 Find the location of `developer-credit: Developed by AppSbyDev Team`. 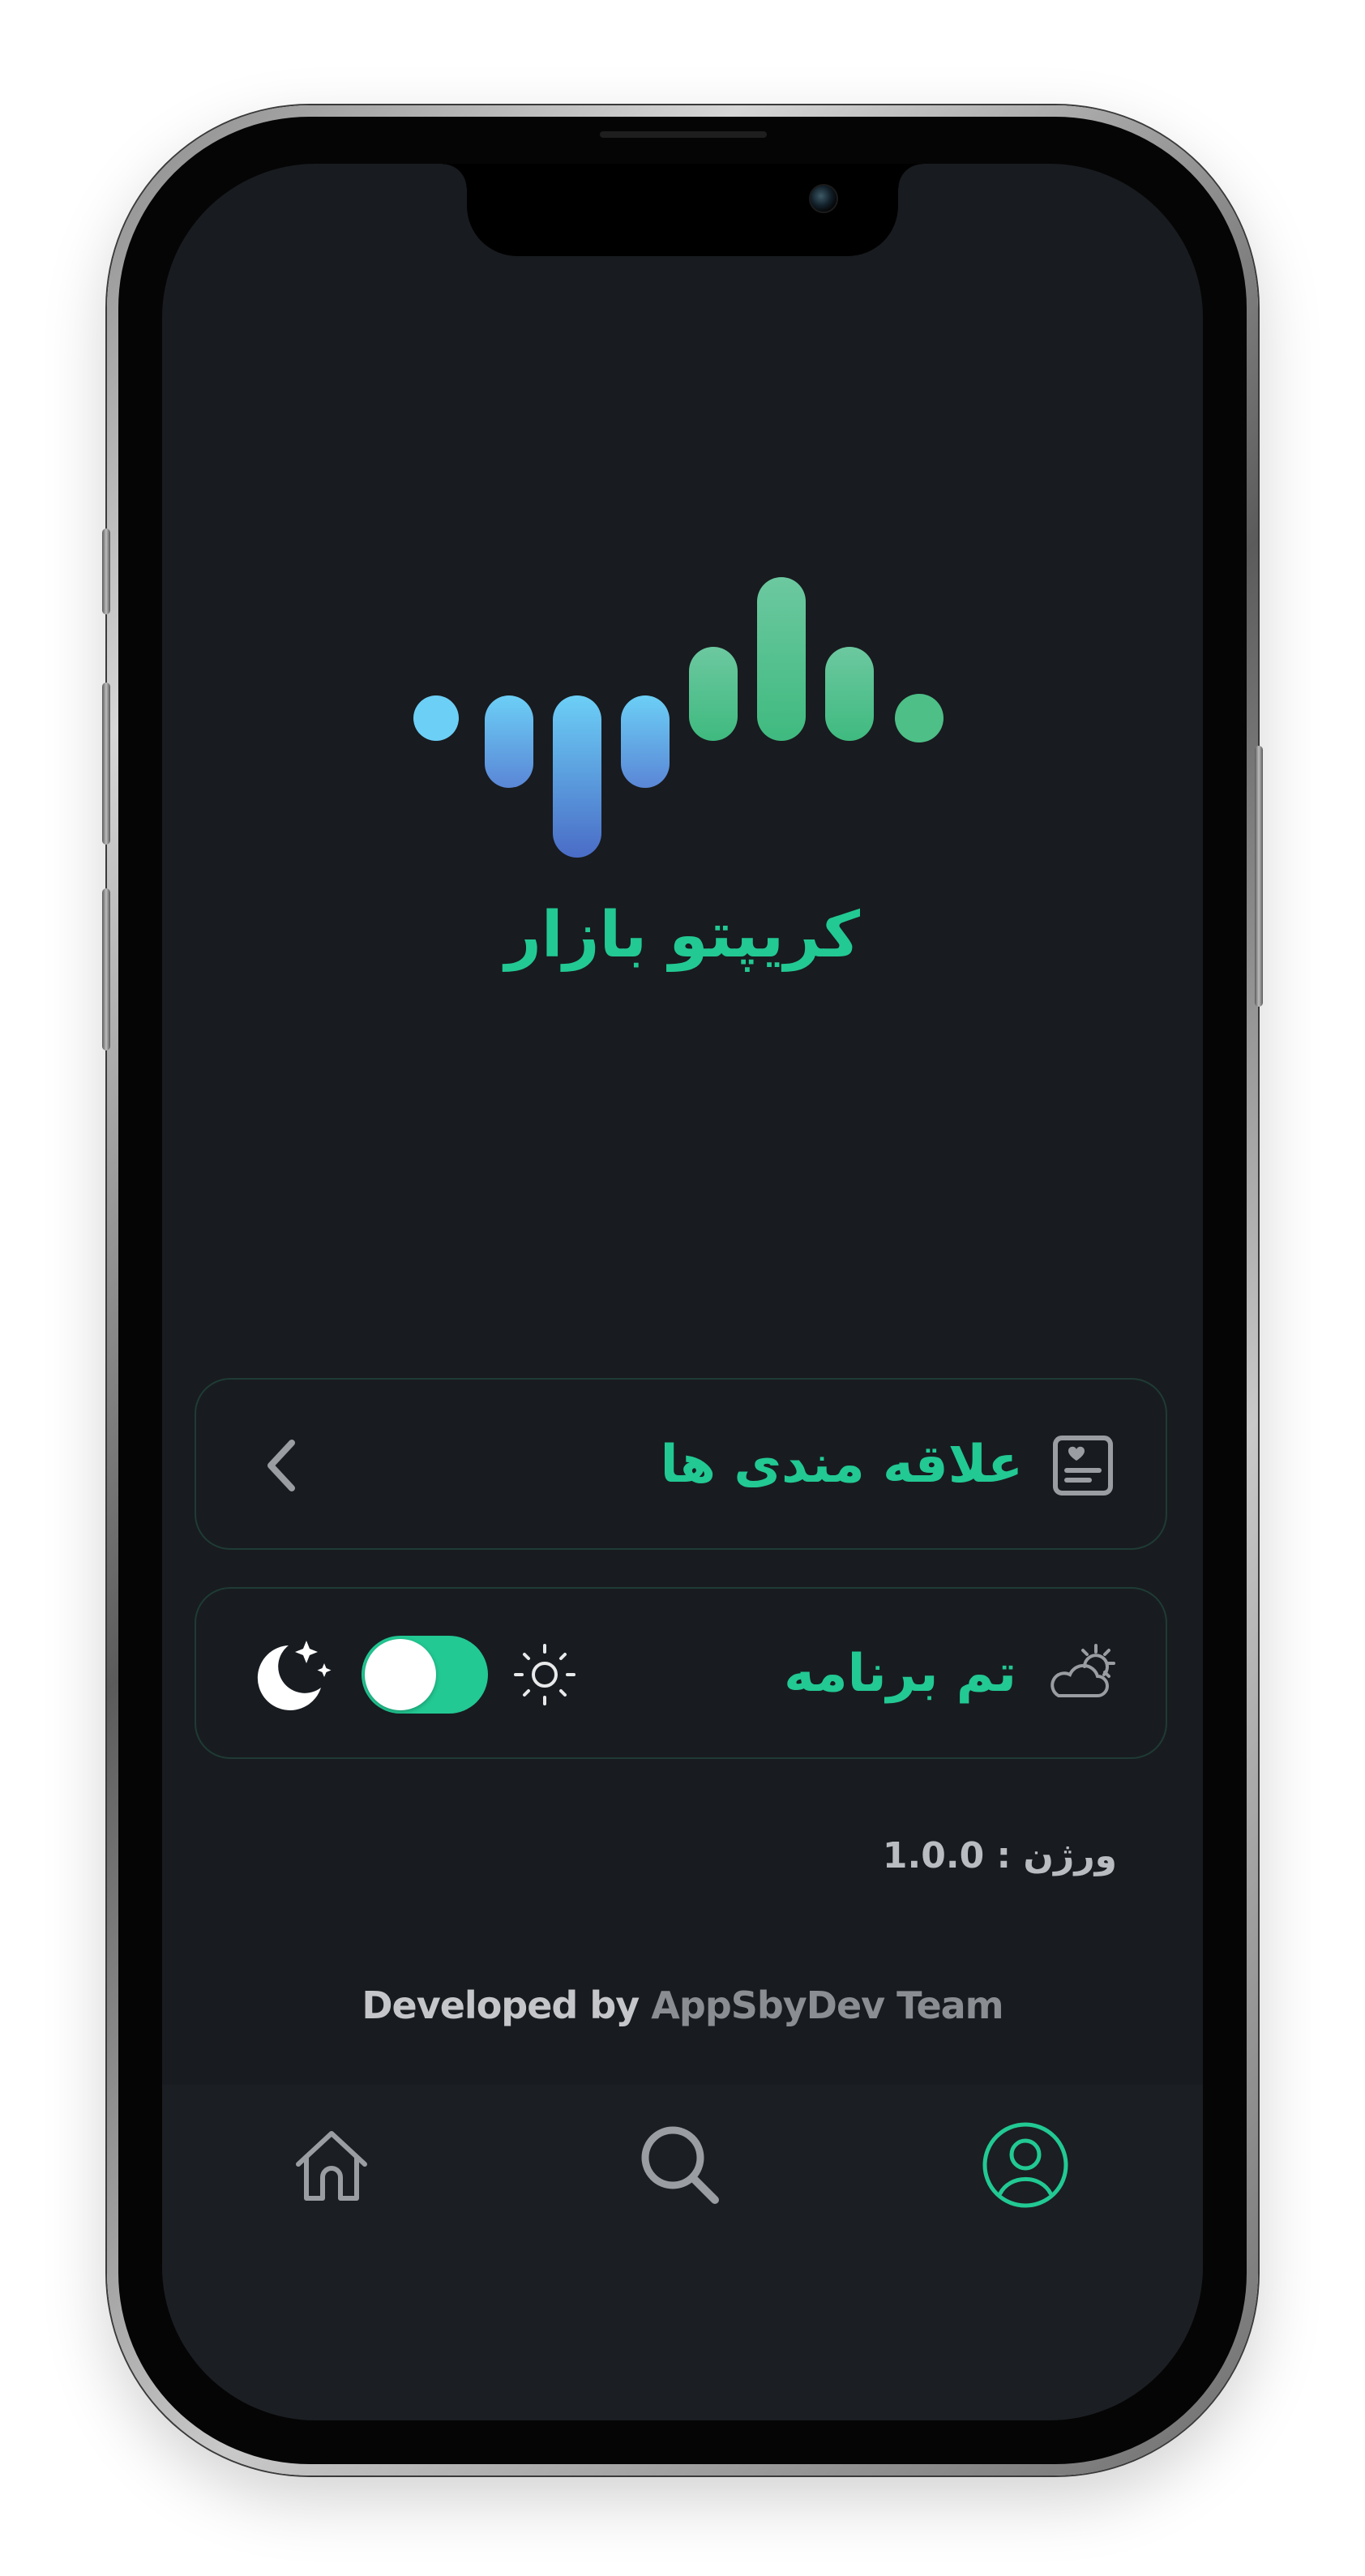

developer-credit: Developed by AppSbyDev Team is located at coordinates (682, 2005).